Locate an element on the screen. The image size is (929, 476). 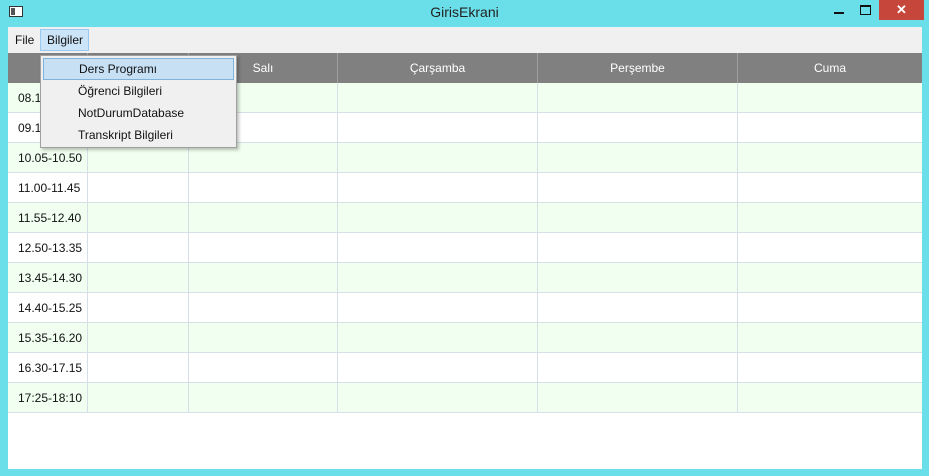
table-row: 14.40-15.25 is located at coordinates (465, 308).